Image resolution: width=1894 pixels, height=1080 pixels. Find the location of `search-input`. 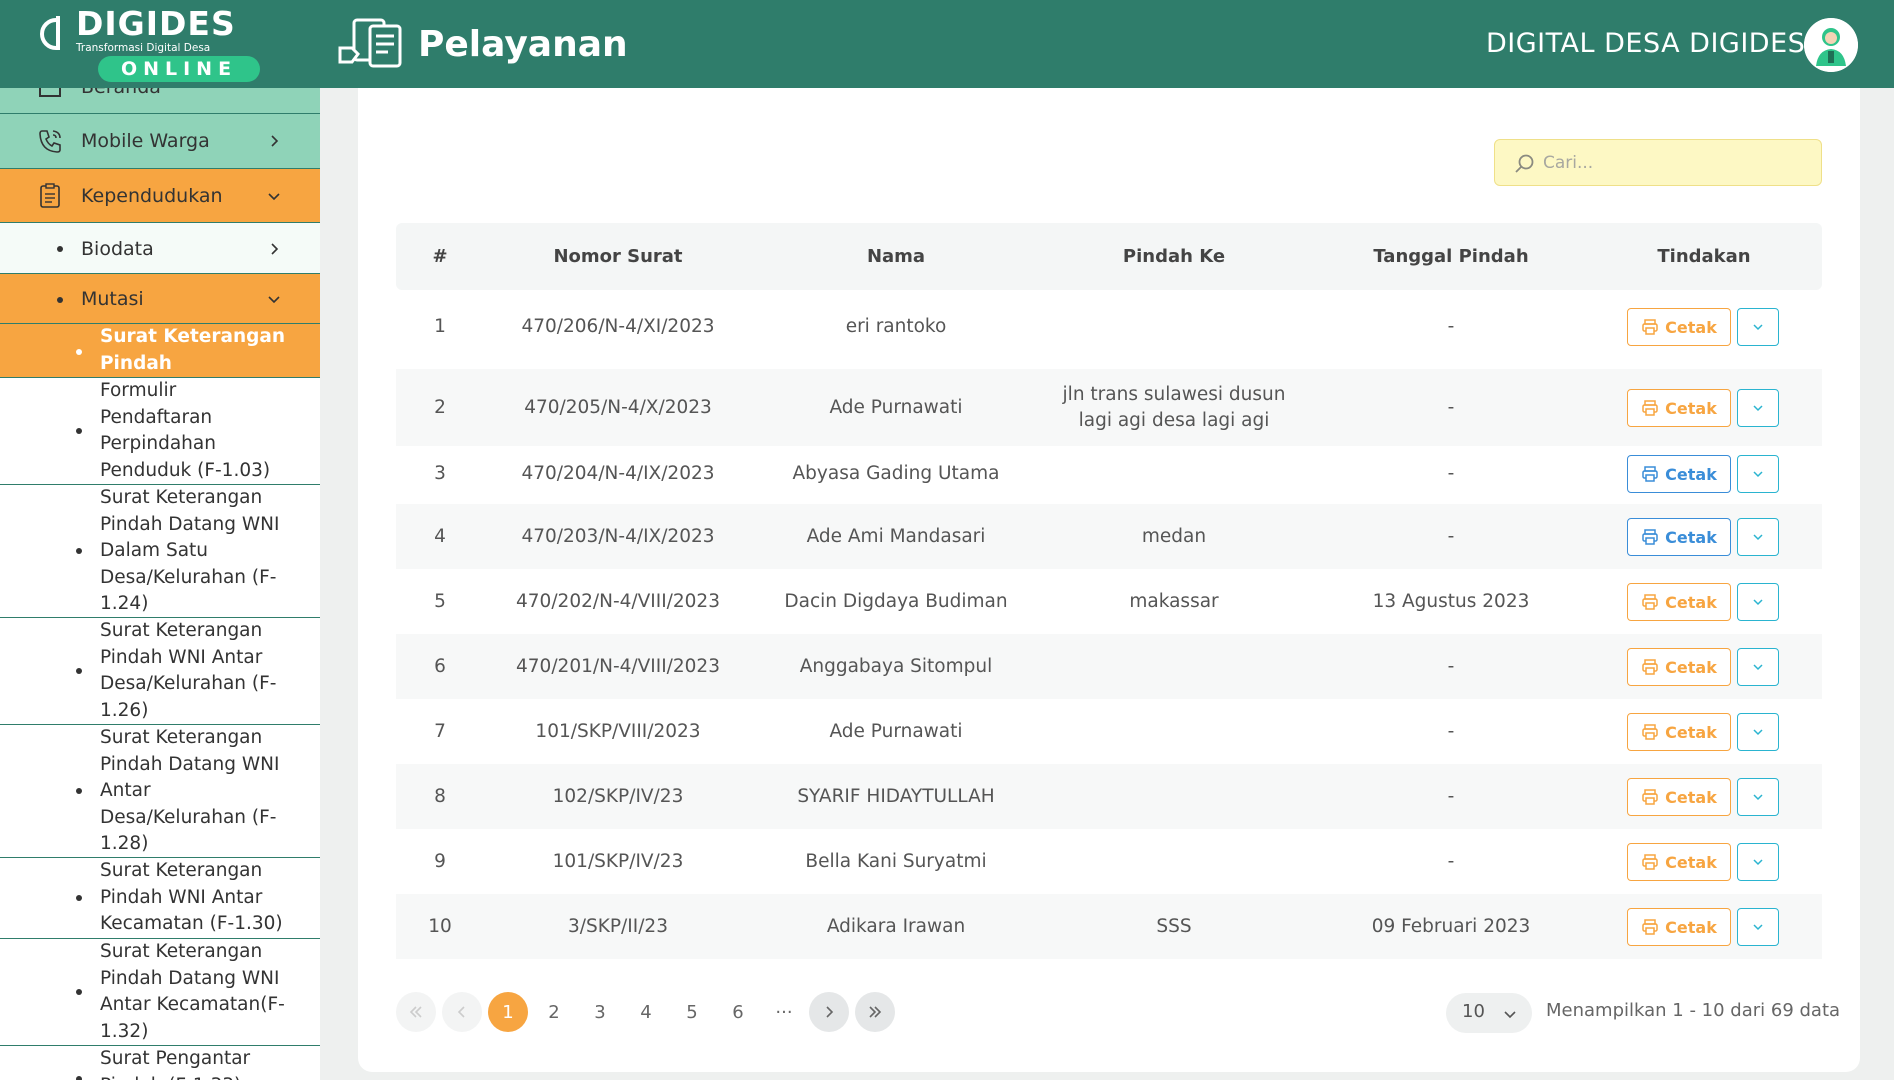

search-input is located at coordinates (1675, 163).